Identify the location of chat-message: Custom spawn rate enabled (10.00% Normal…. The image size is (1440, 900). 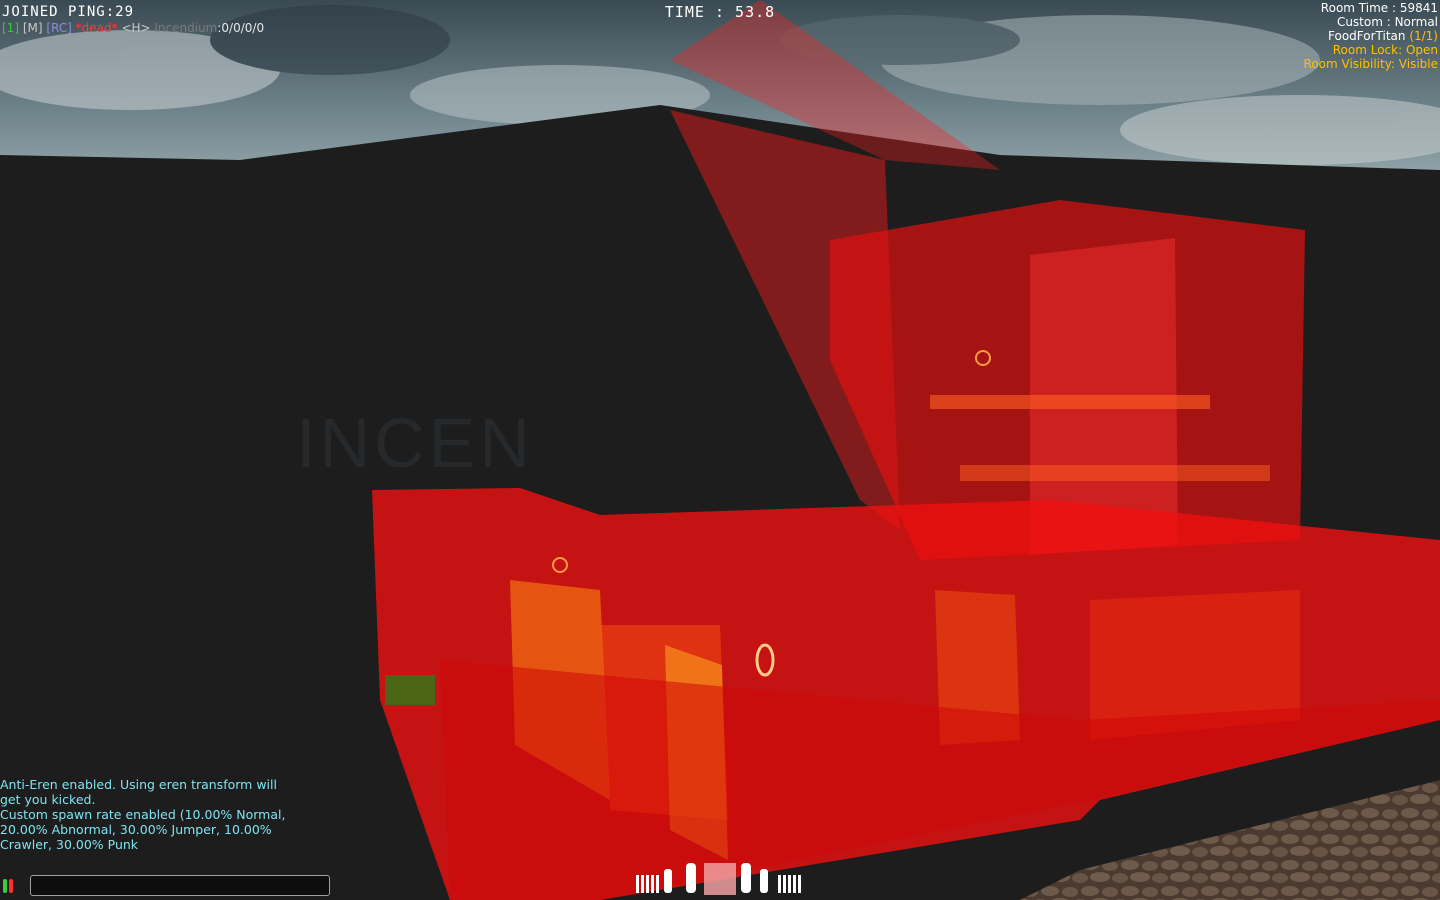
(143, 829).